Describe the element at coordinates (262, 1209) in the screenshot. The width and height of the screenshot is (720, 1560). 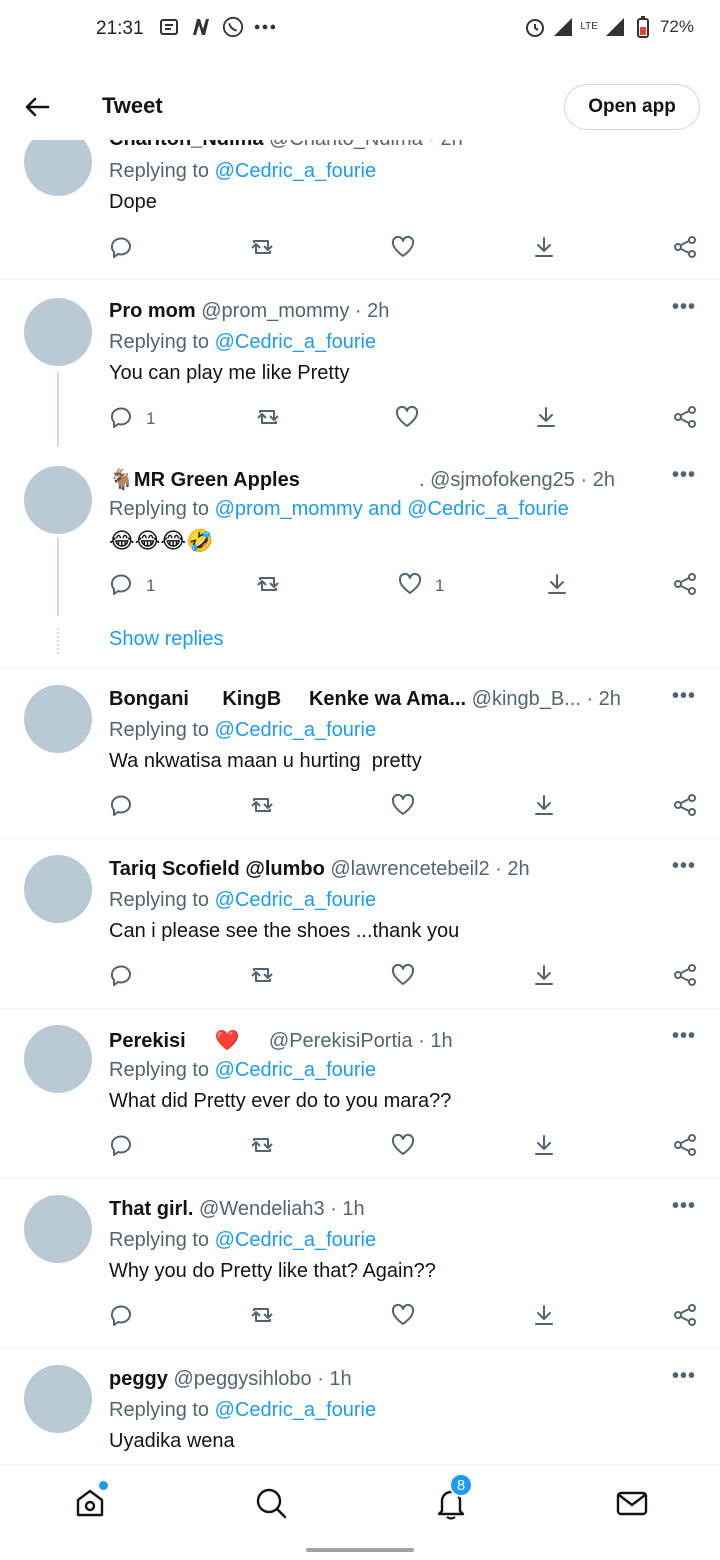
I see `author-handle: @Wendeliah3` at that location.